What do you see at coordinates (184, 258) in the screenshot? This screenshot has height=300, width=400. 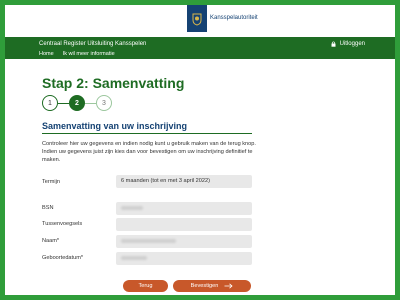 I see `geboortedatum-field` at bounding box center [184, 258].